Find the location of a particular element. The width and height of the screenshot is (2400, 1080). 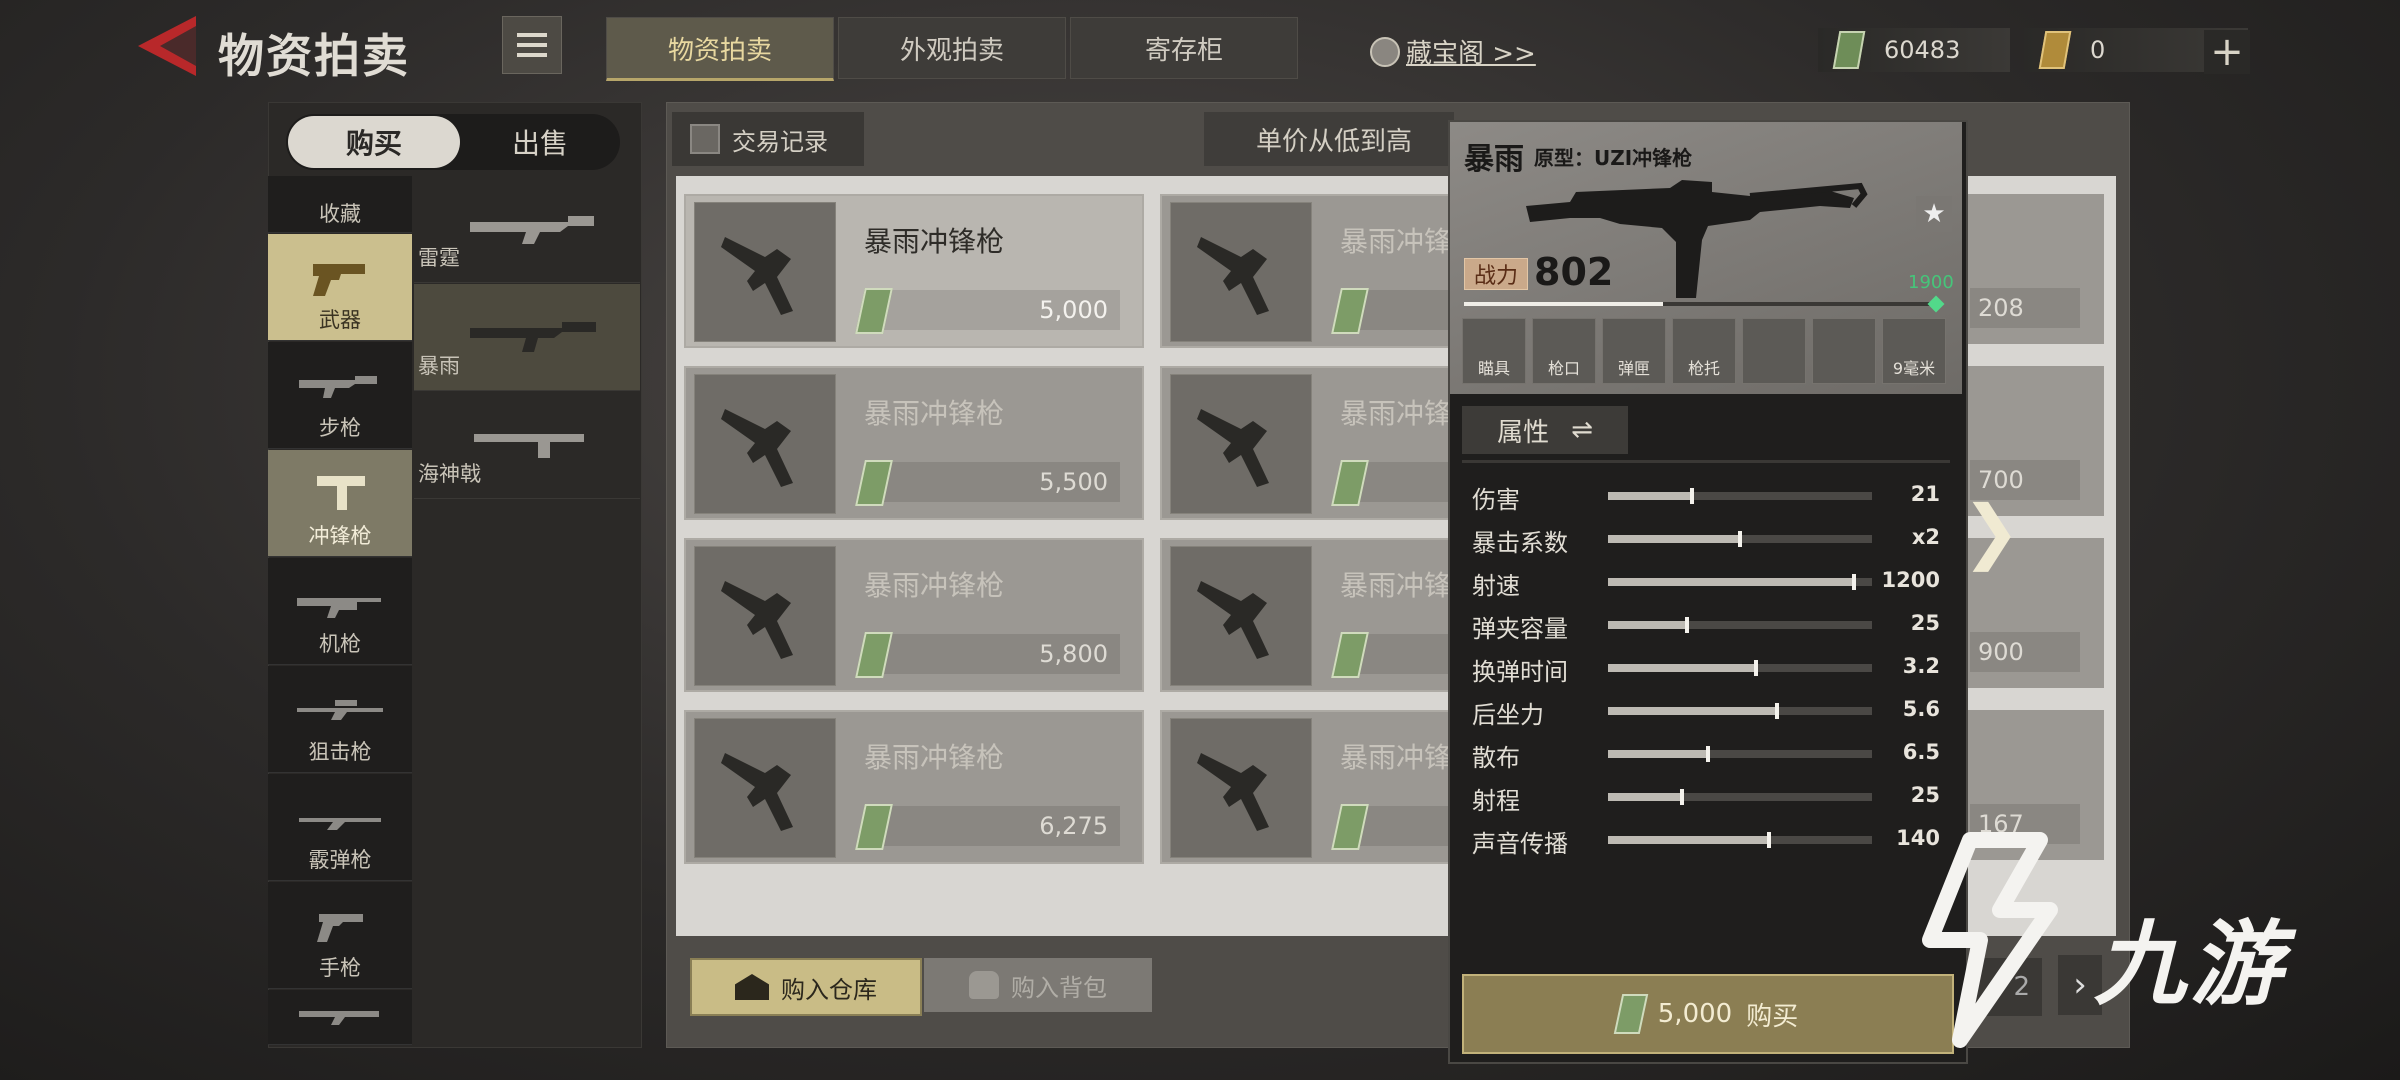

stat-name: 弹夹容量 is located at coordinates (1520, 629).